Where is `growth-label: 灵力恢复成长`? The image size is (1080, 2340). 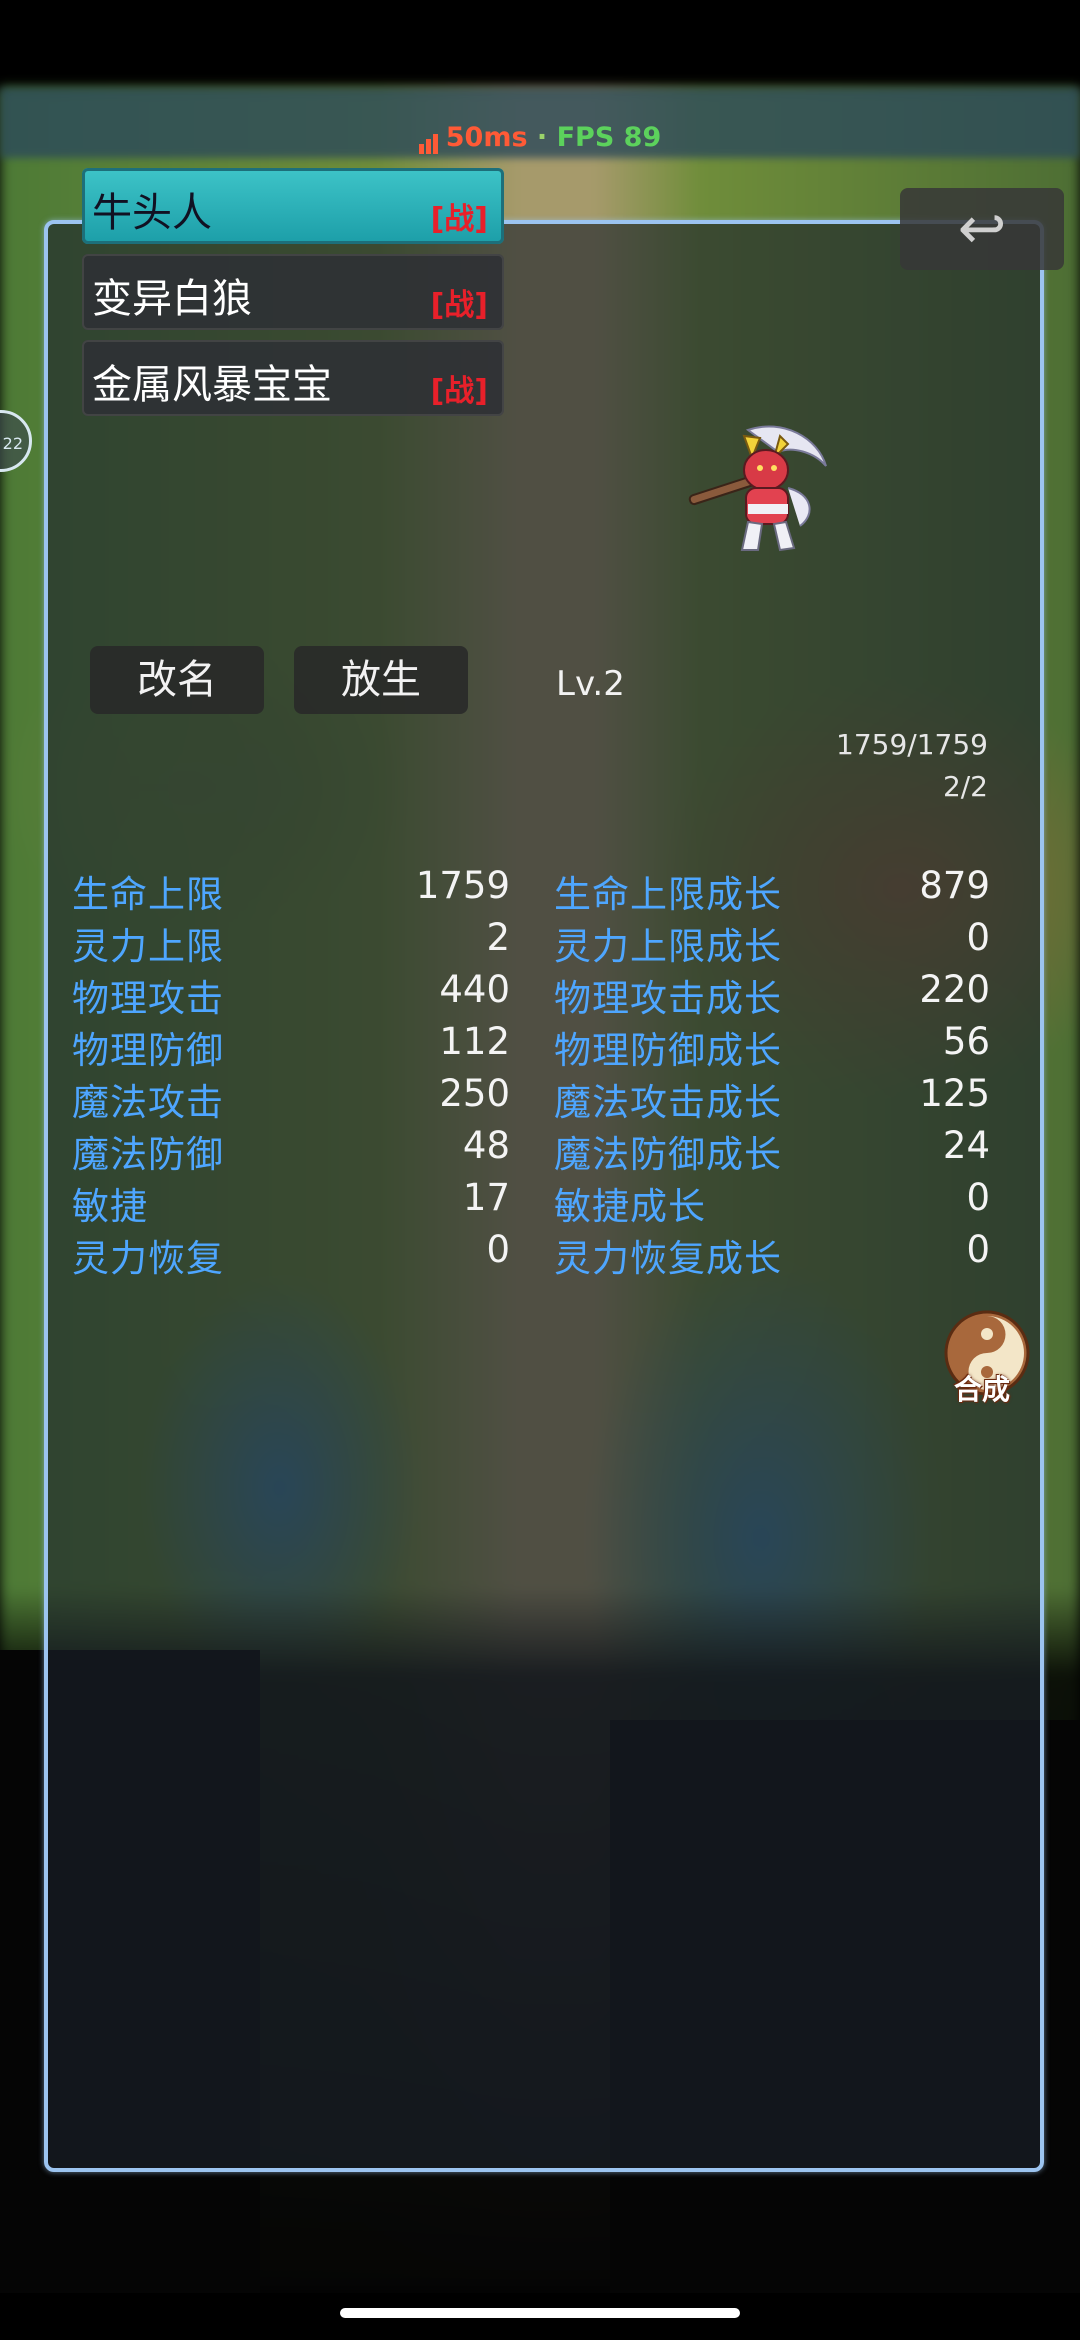 growth-label: 灵力恢复成长 is located at coordinates (668, 1258).